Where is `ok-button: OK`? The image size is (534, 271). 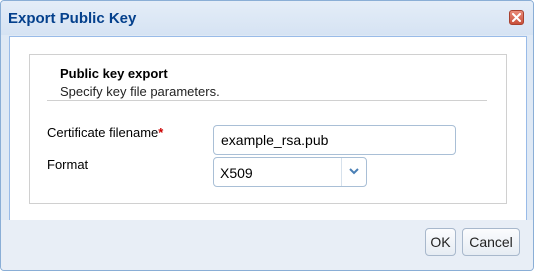
ok-button: OK is located at coordinates (440, 242).